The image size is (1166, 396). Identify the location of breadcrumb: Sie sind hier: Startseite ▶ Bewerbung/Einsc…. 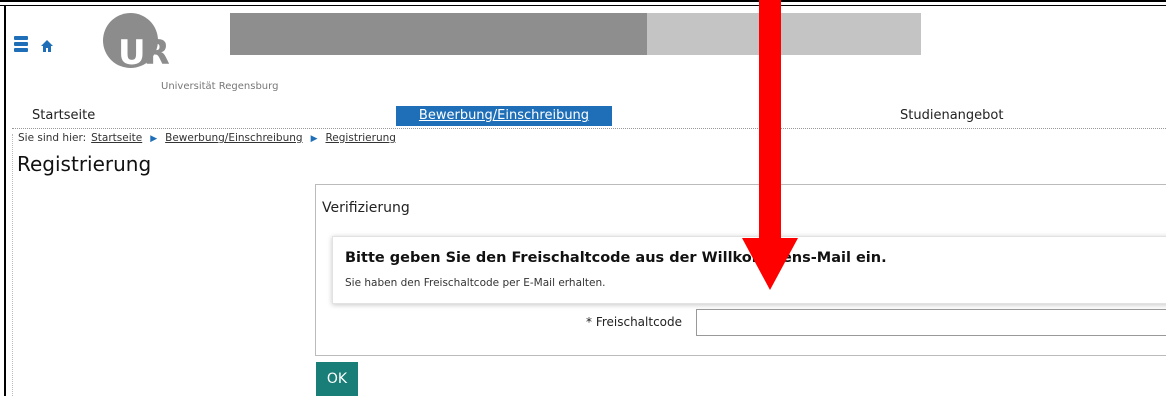
(207, 138).